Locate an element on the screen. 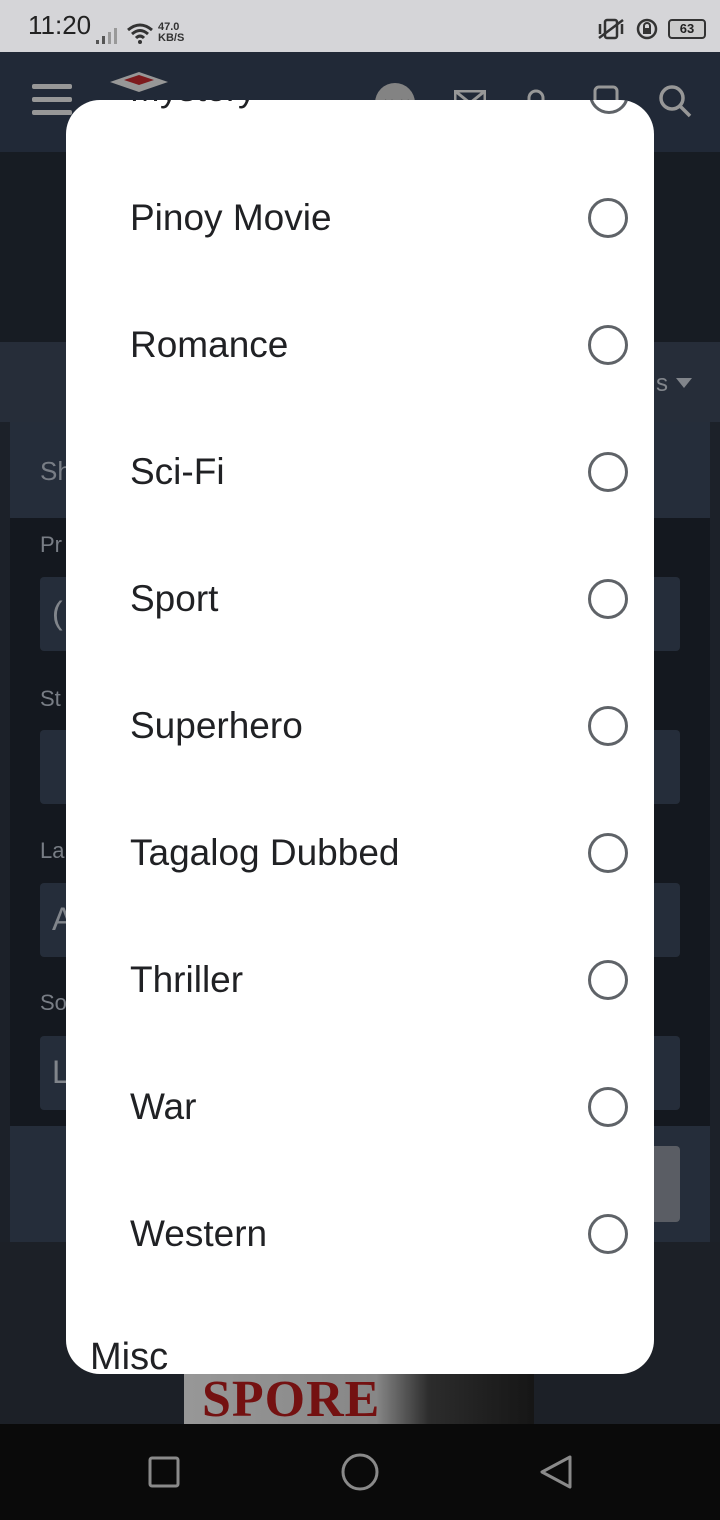 The image size is (720, 1520). option-thriller: Thriller is located at coordinates (360, 979).